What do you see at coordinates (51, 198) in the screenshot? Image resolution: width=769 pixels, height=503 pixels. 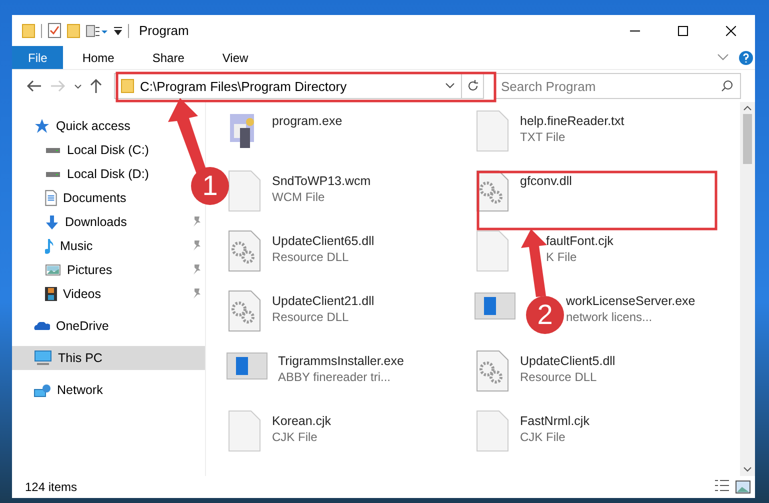 I see `document-icon` at bounding box center [51, 198].